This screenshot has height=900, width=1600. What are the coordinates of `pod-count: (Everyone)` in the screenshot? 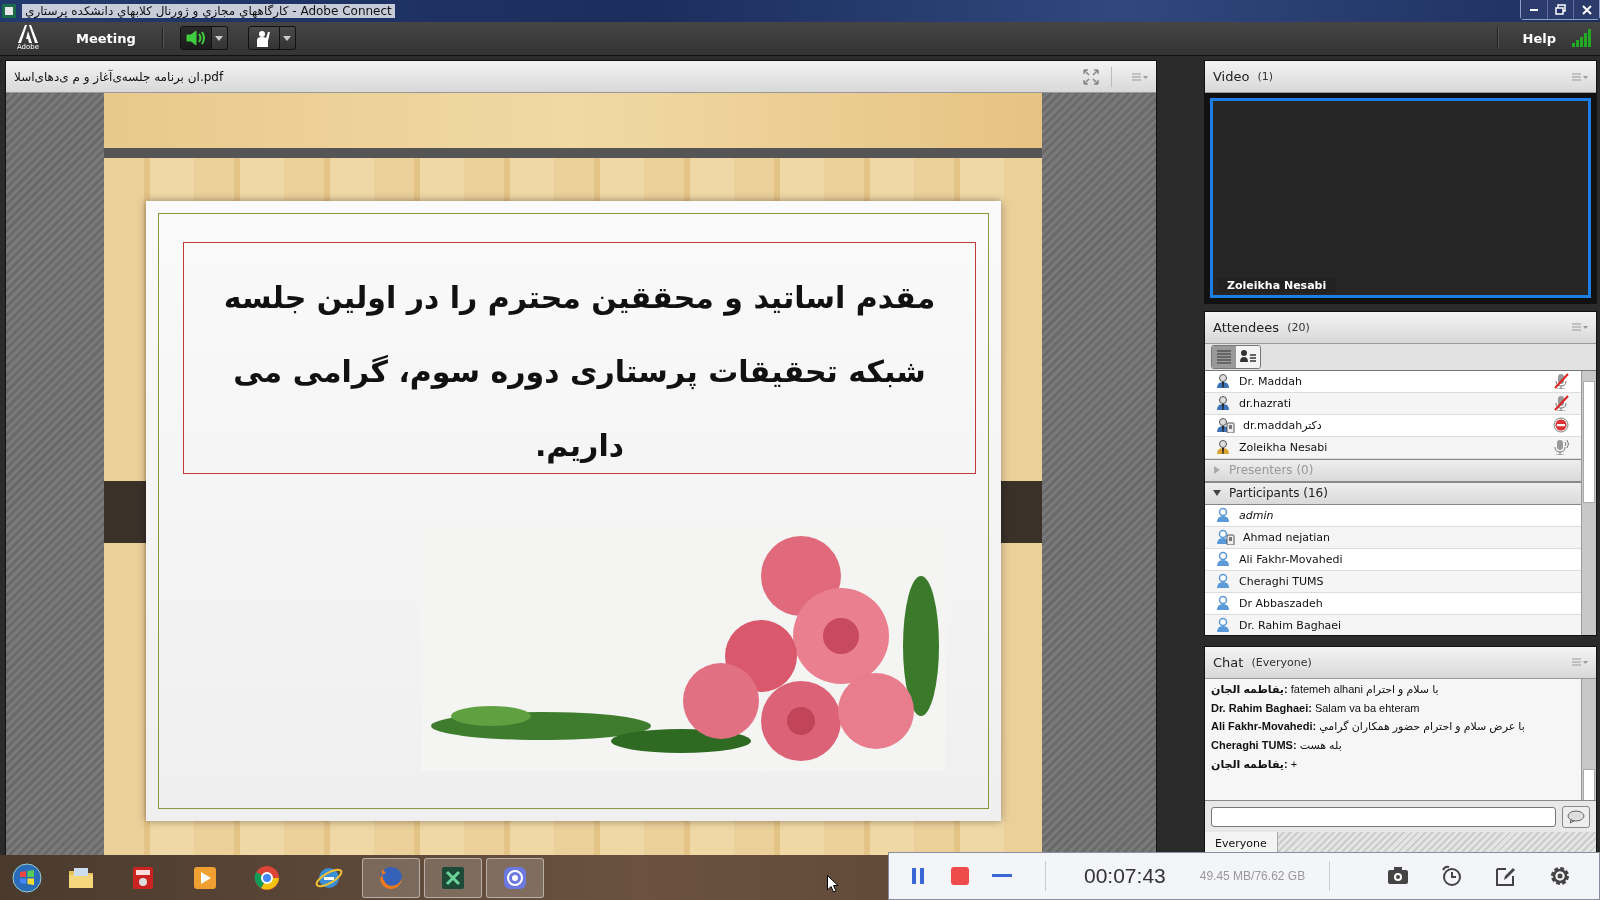 It's located at (1281, 662).